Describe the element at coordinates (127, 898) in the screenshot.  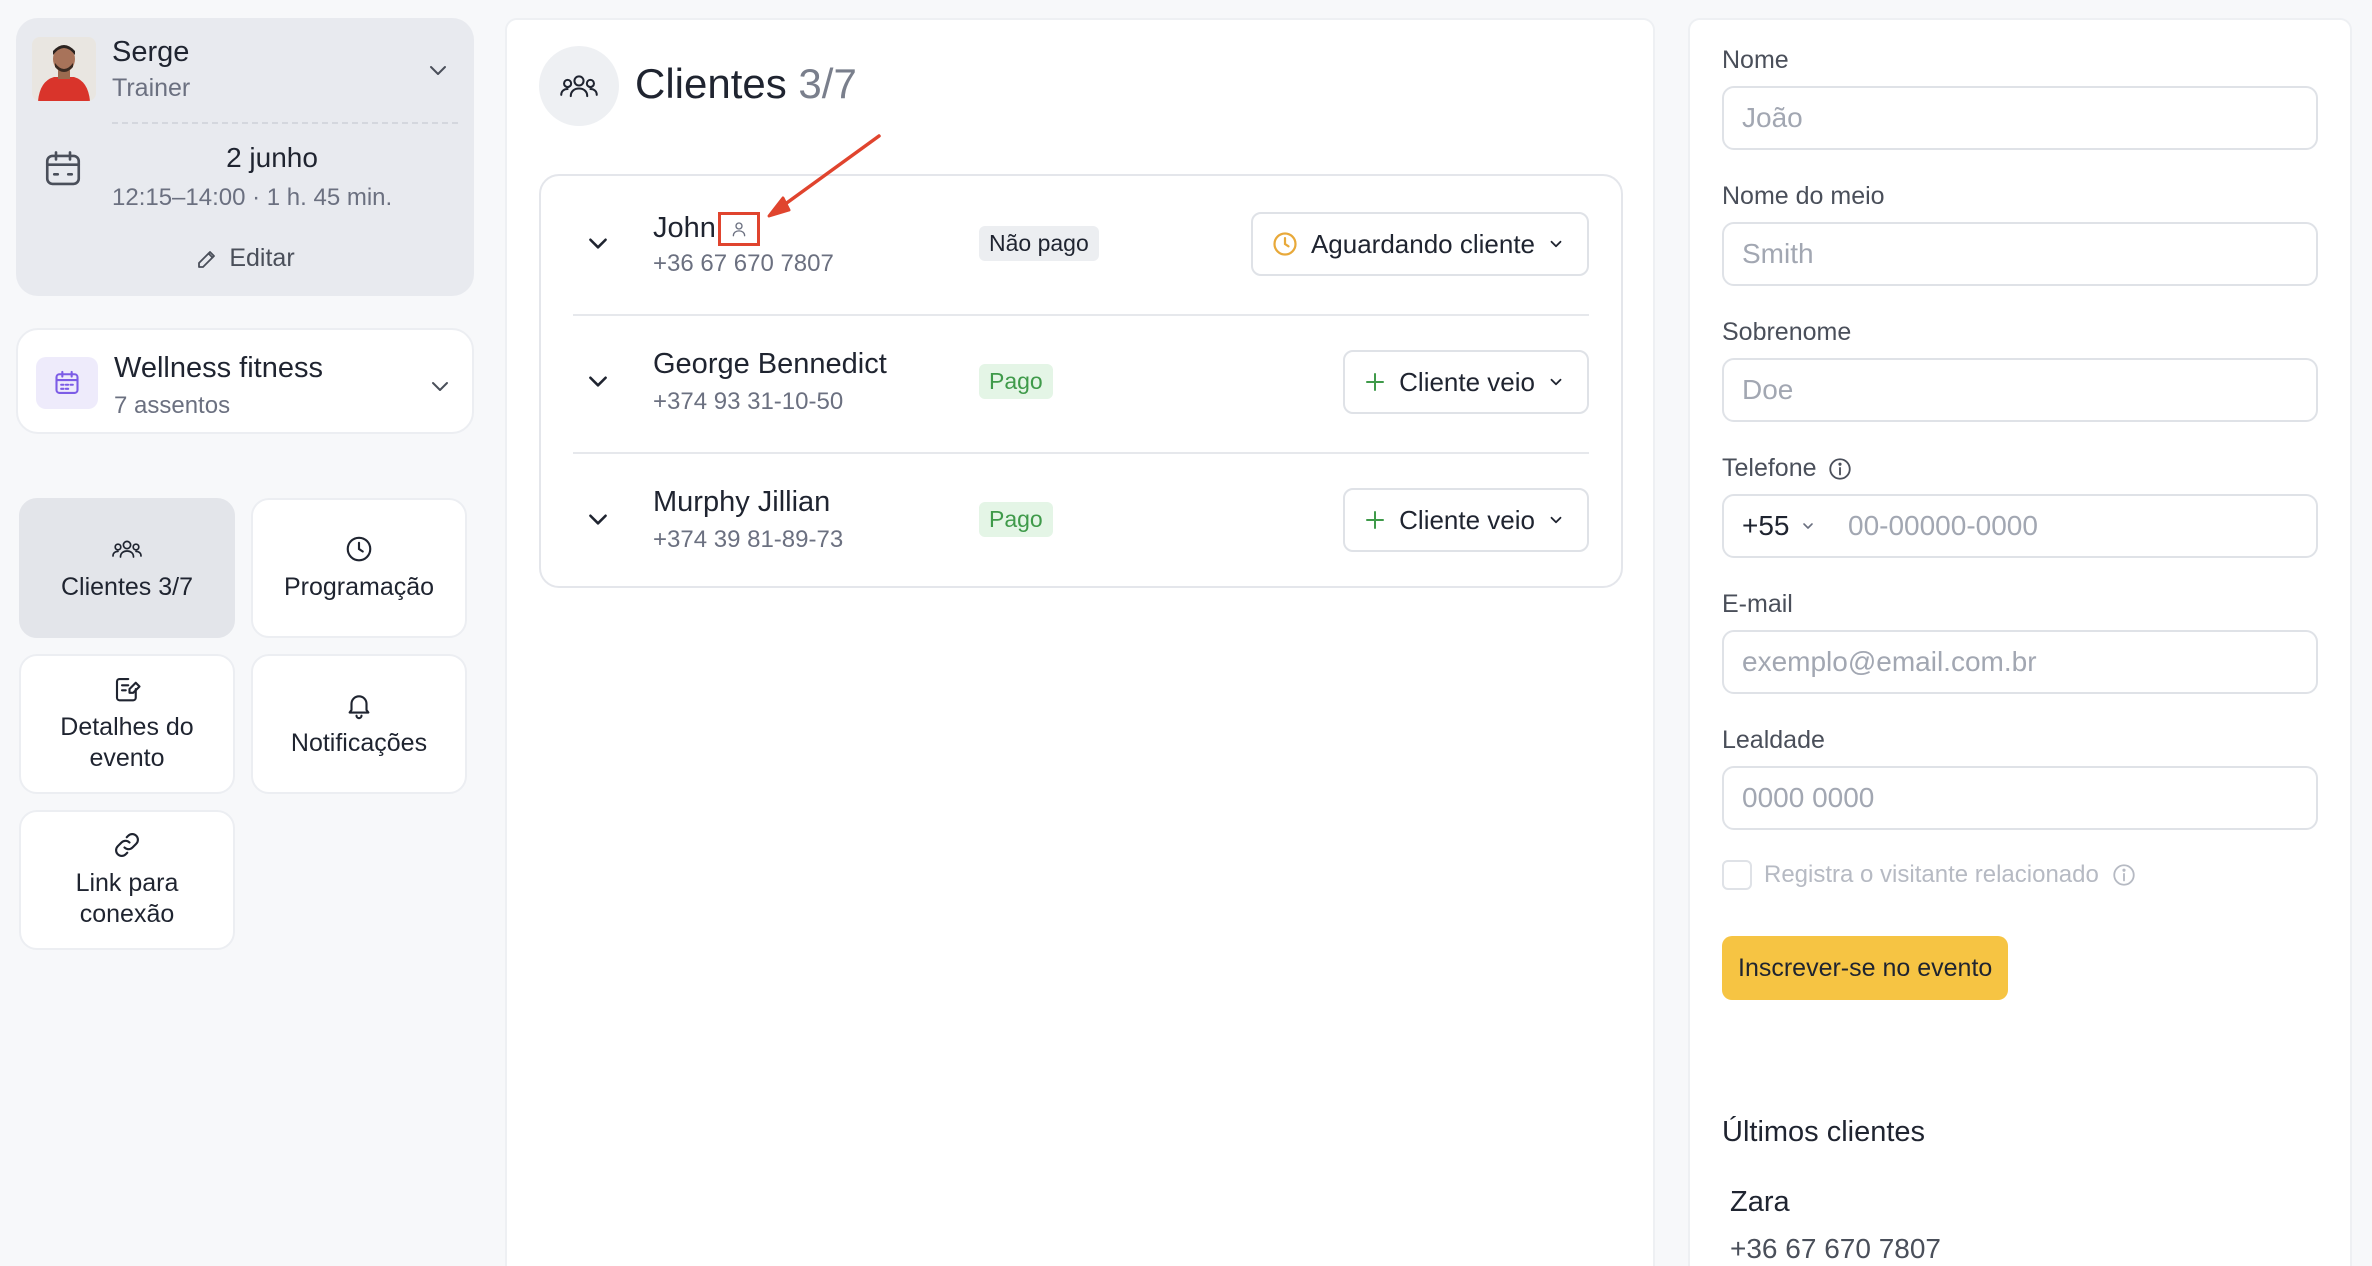
I see `tab-label: Link para conexão` at that location.